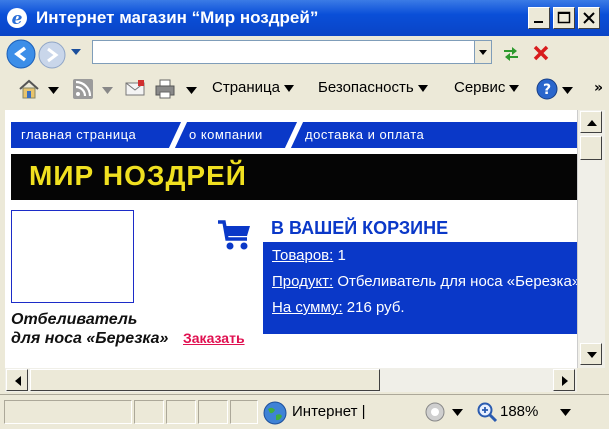 The image size is (609, 429). Describe the element at coordinates (565, 412) in the screenshot. I see `zoom-dropdown-icon` at that location.